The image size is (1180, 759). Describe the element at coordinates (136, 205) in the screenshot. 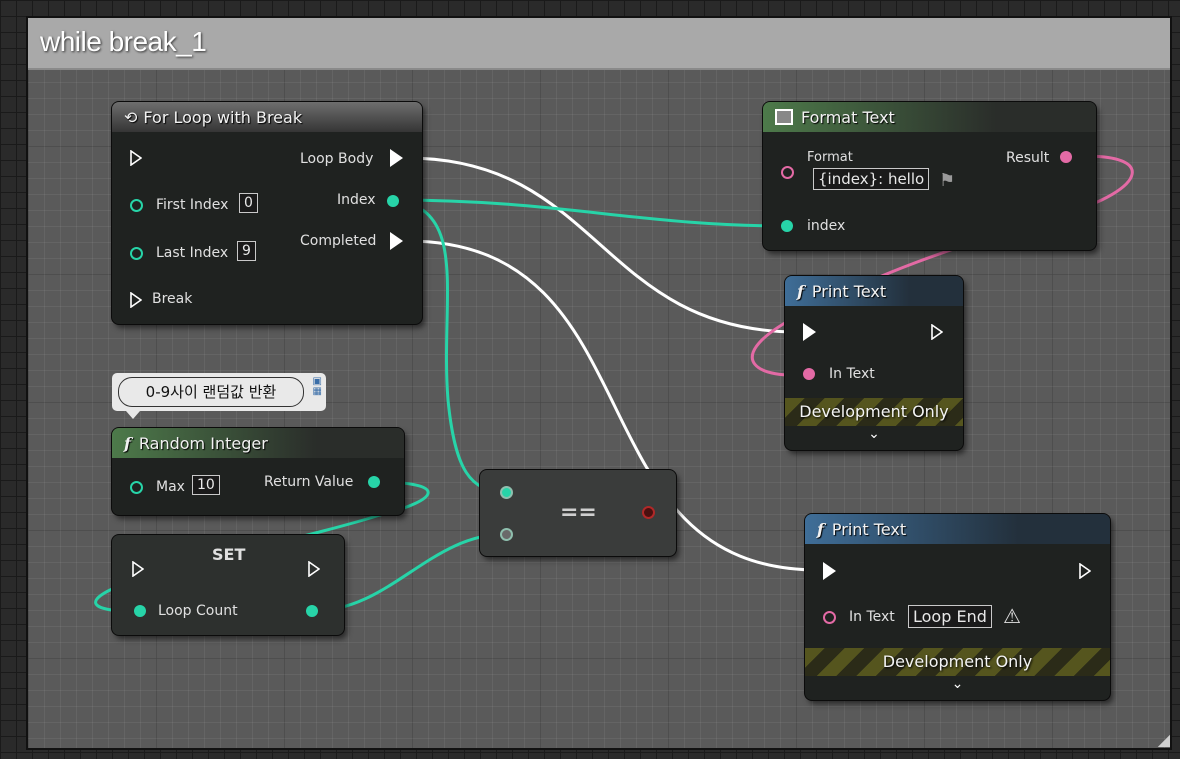

I see `first-index-pin` at that location.